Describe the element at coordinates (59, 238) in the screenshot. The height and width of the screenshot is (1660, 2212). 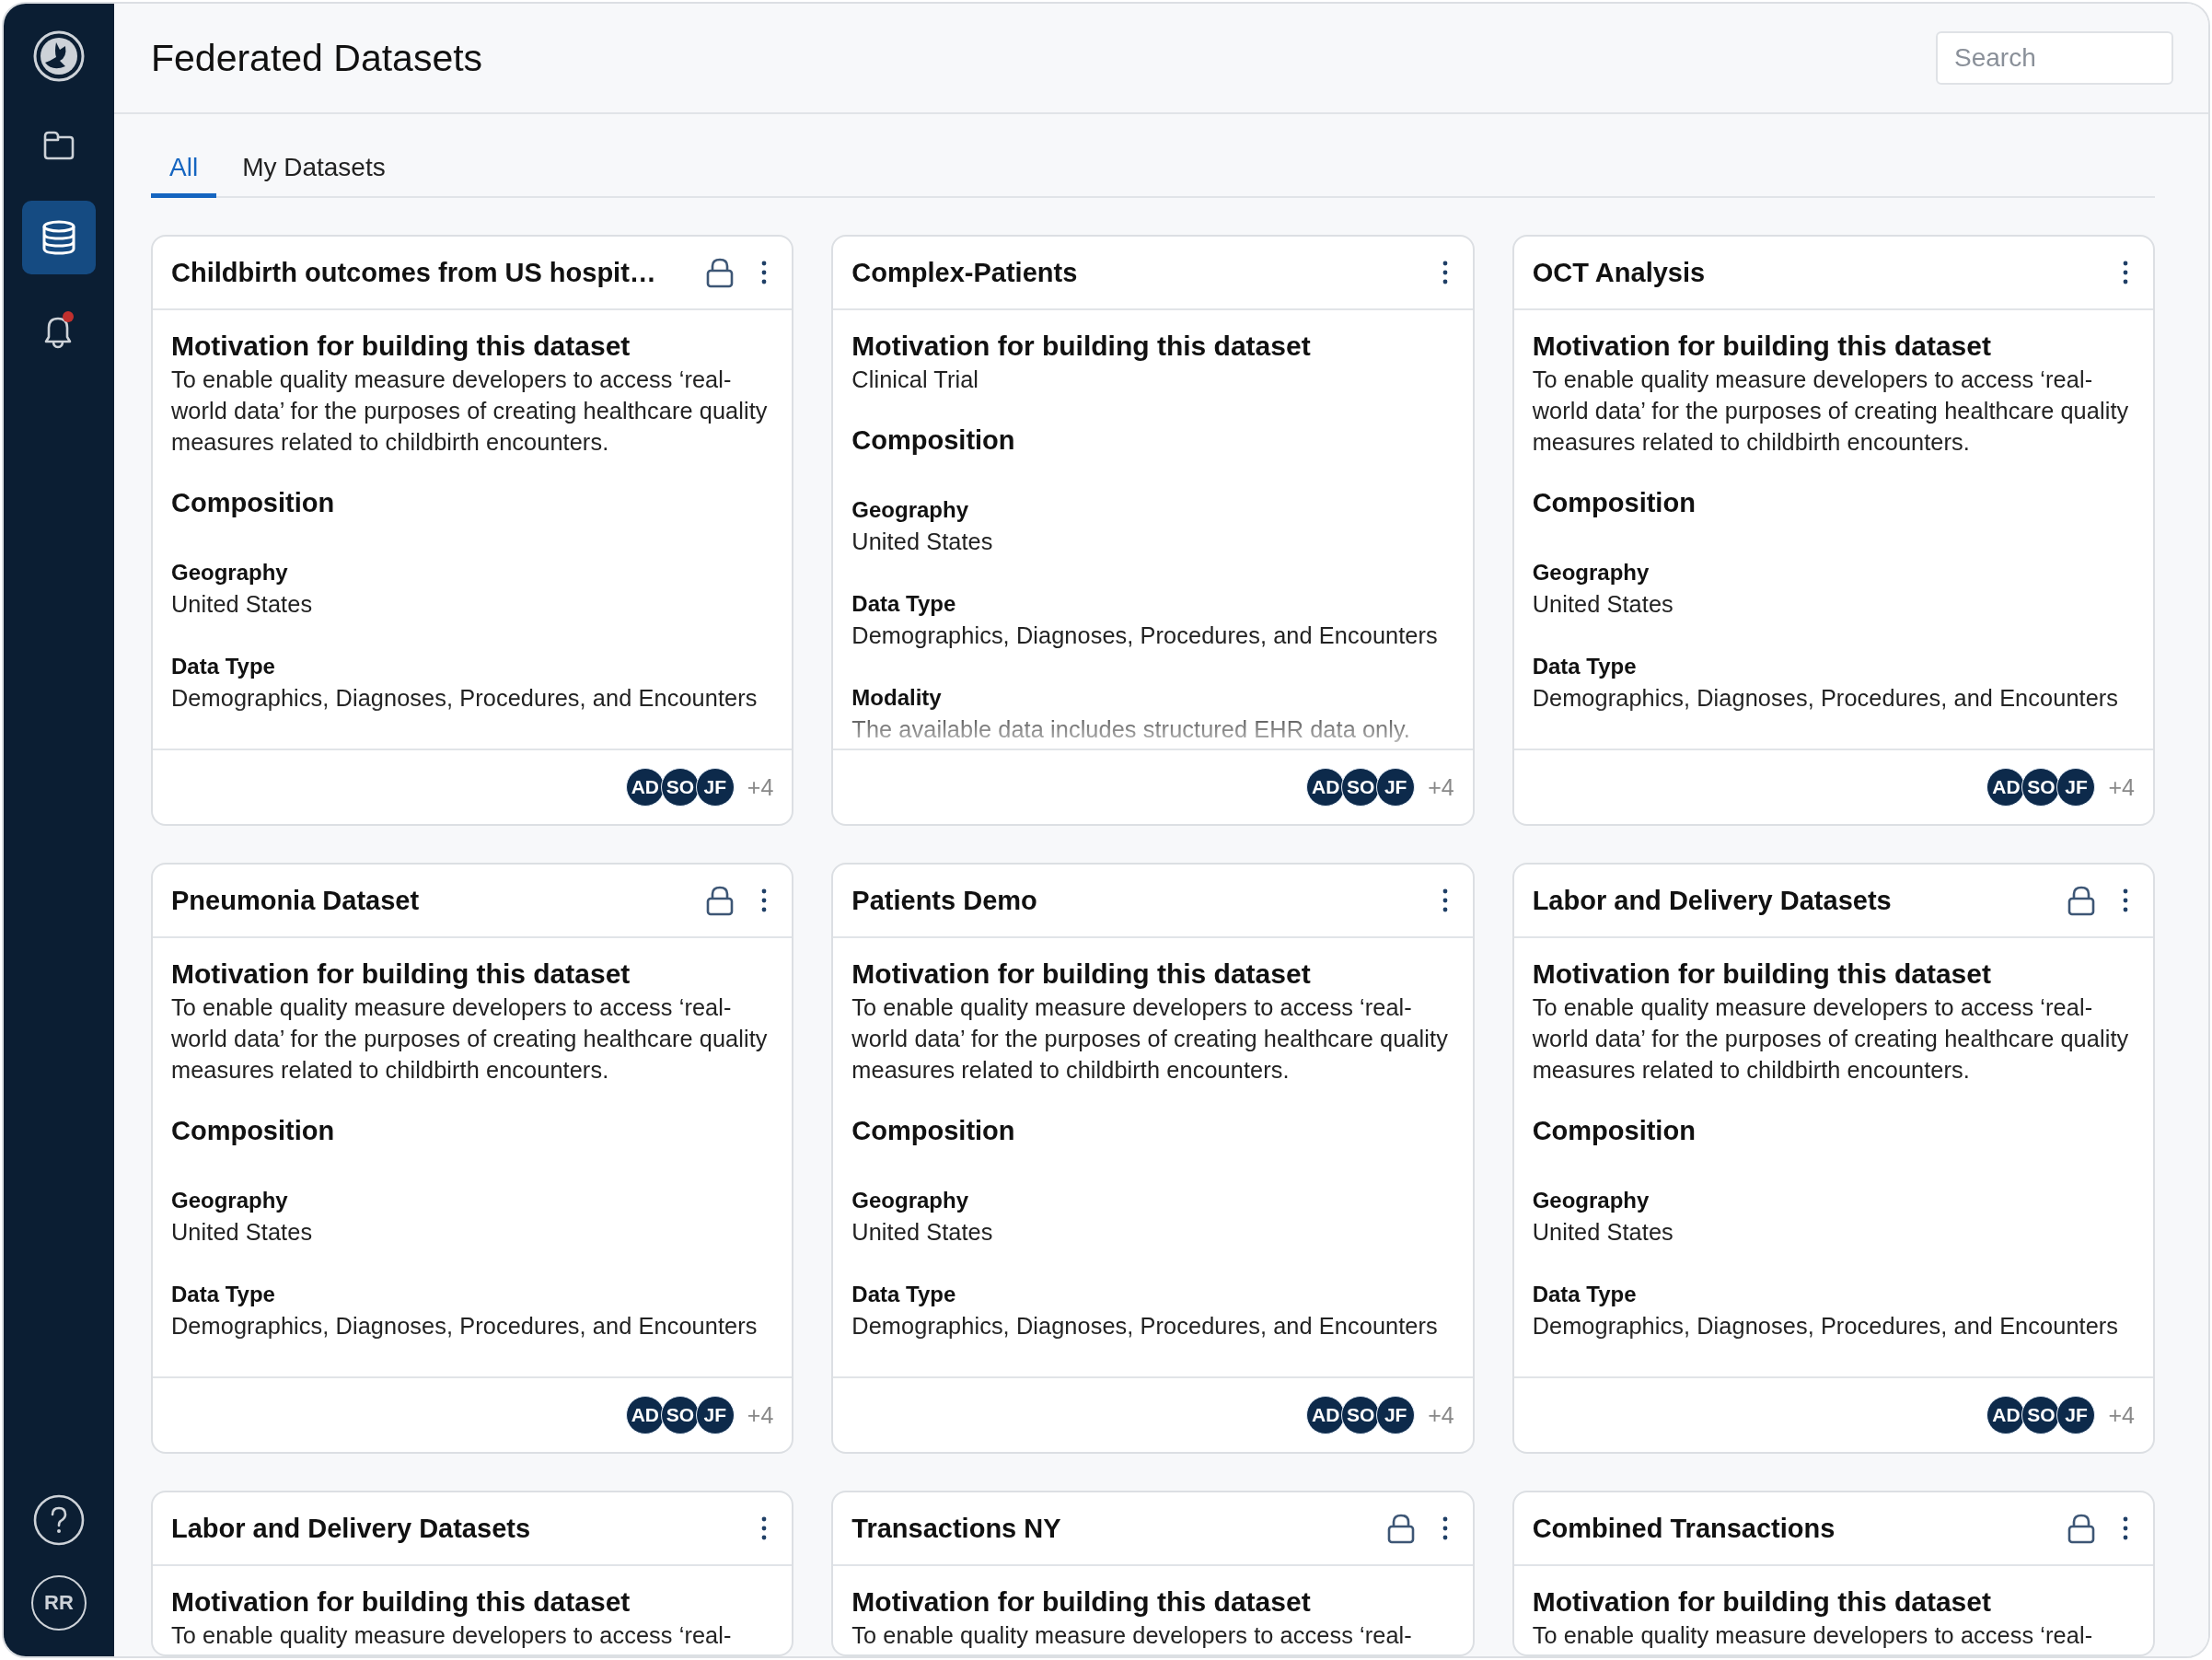
I see `database-icon` at that location.